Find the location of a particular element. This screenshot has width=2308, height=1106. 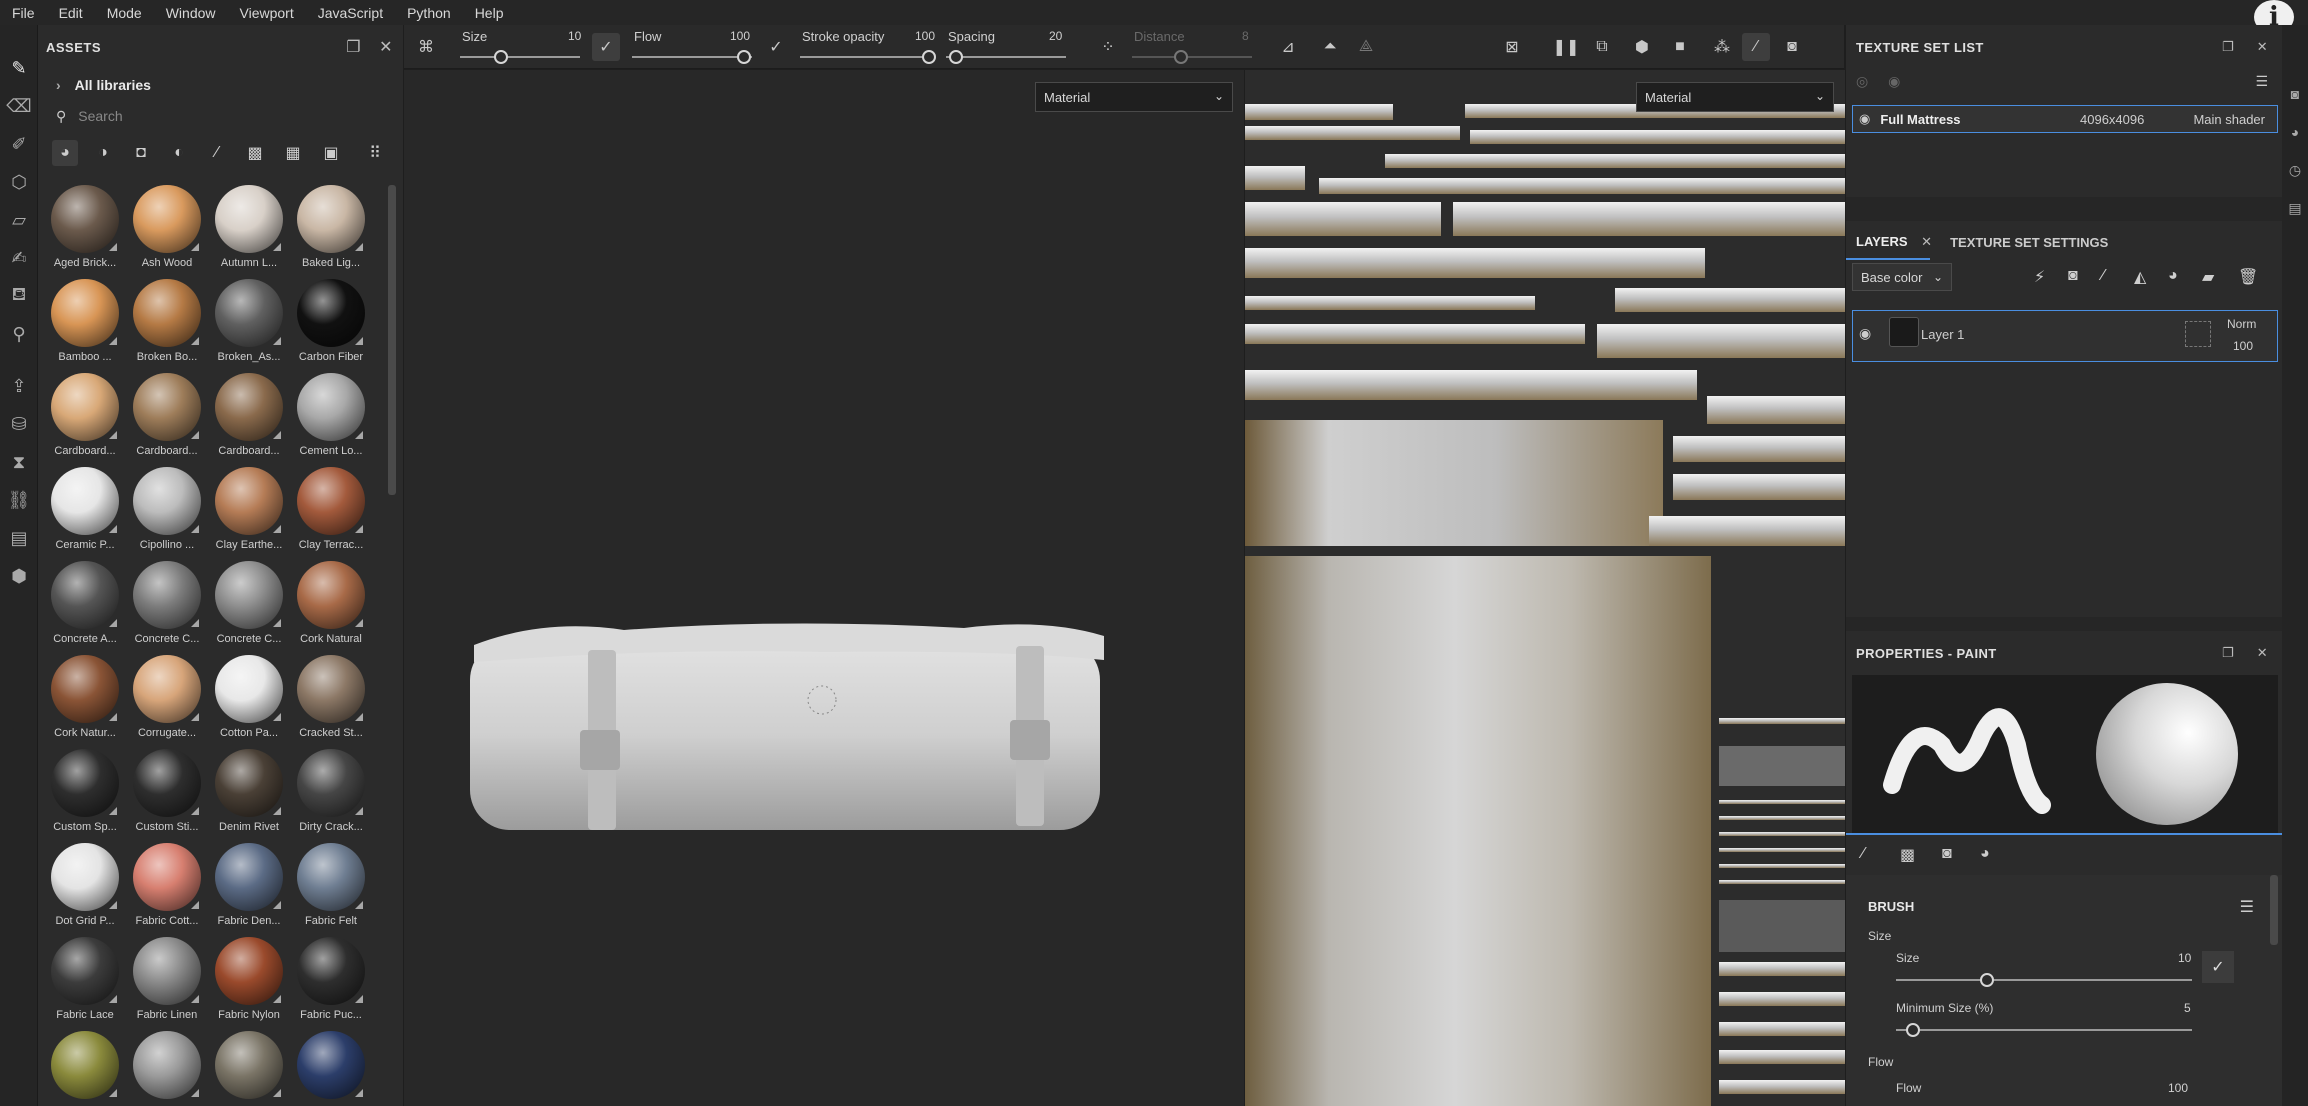

stencil-tab-icon: ◙ is located at coordinates (1947, 854).